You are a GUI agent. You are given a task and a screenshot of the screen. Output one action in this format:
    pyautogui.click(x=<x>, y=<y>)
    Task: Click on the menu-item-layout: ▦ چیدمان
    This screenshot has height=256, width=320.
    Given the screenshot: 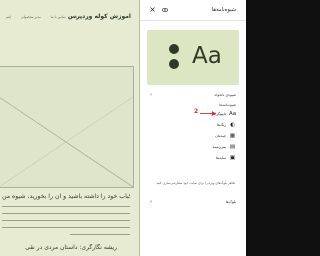 What is the action you would take?
    pyautogui.click(x=193, y=137)
    